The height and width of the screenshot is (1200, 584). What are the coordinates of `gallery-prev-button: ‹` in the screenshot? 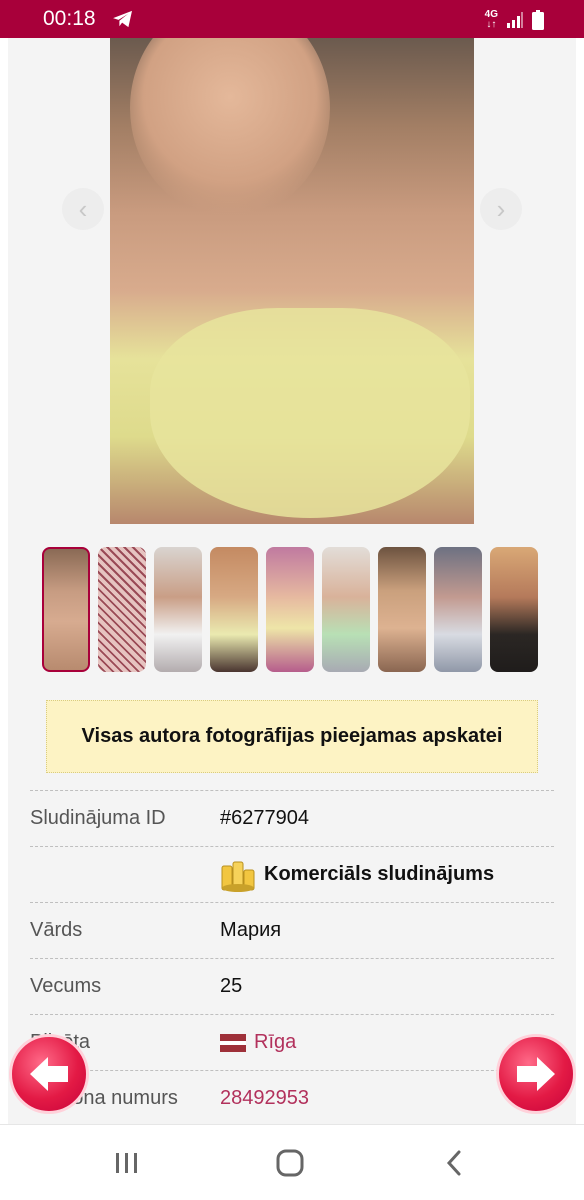 It's located at (83, 209).